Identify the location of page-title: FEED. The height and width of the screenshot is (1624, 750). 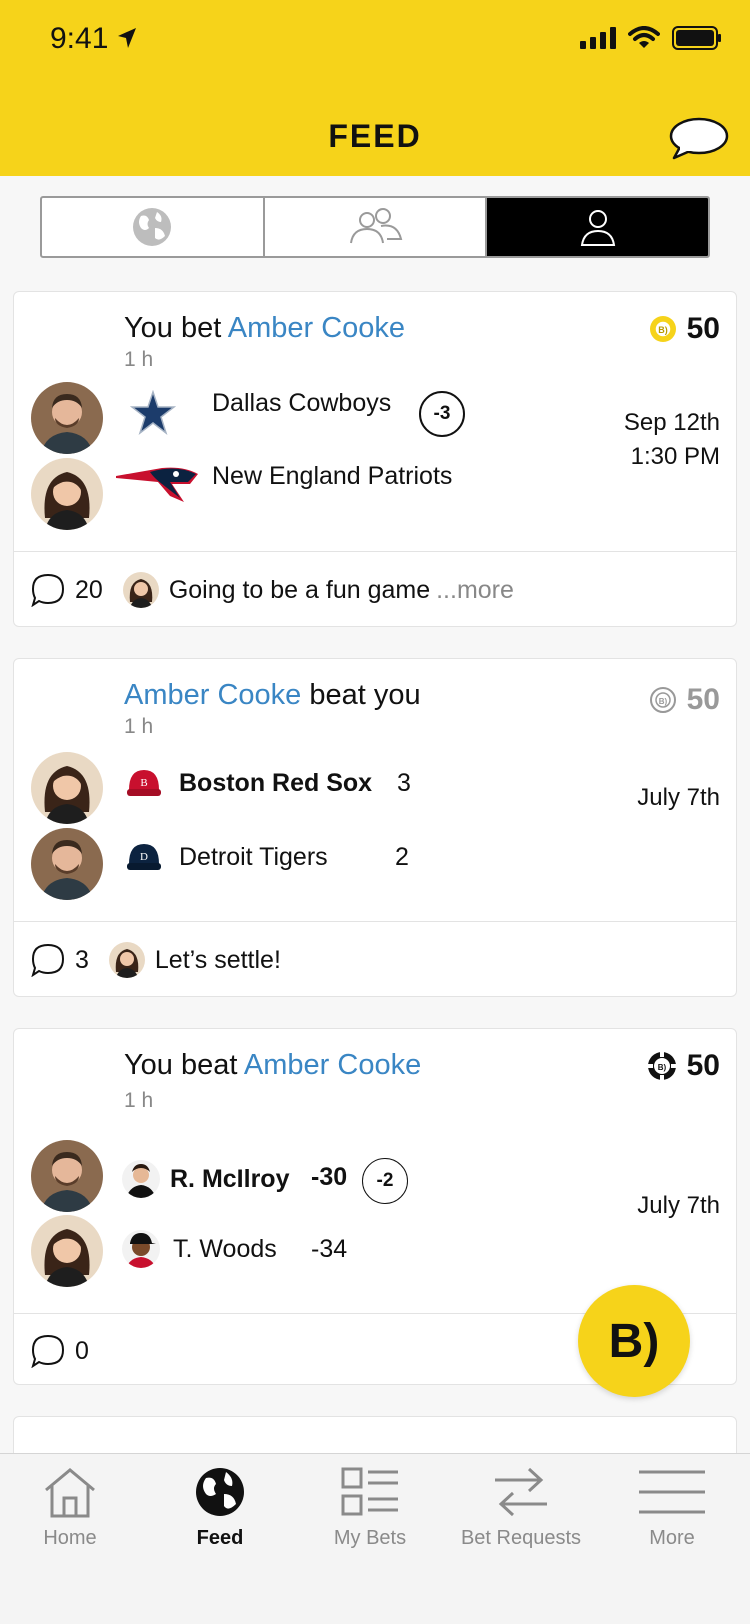
(375, 136).